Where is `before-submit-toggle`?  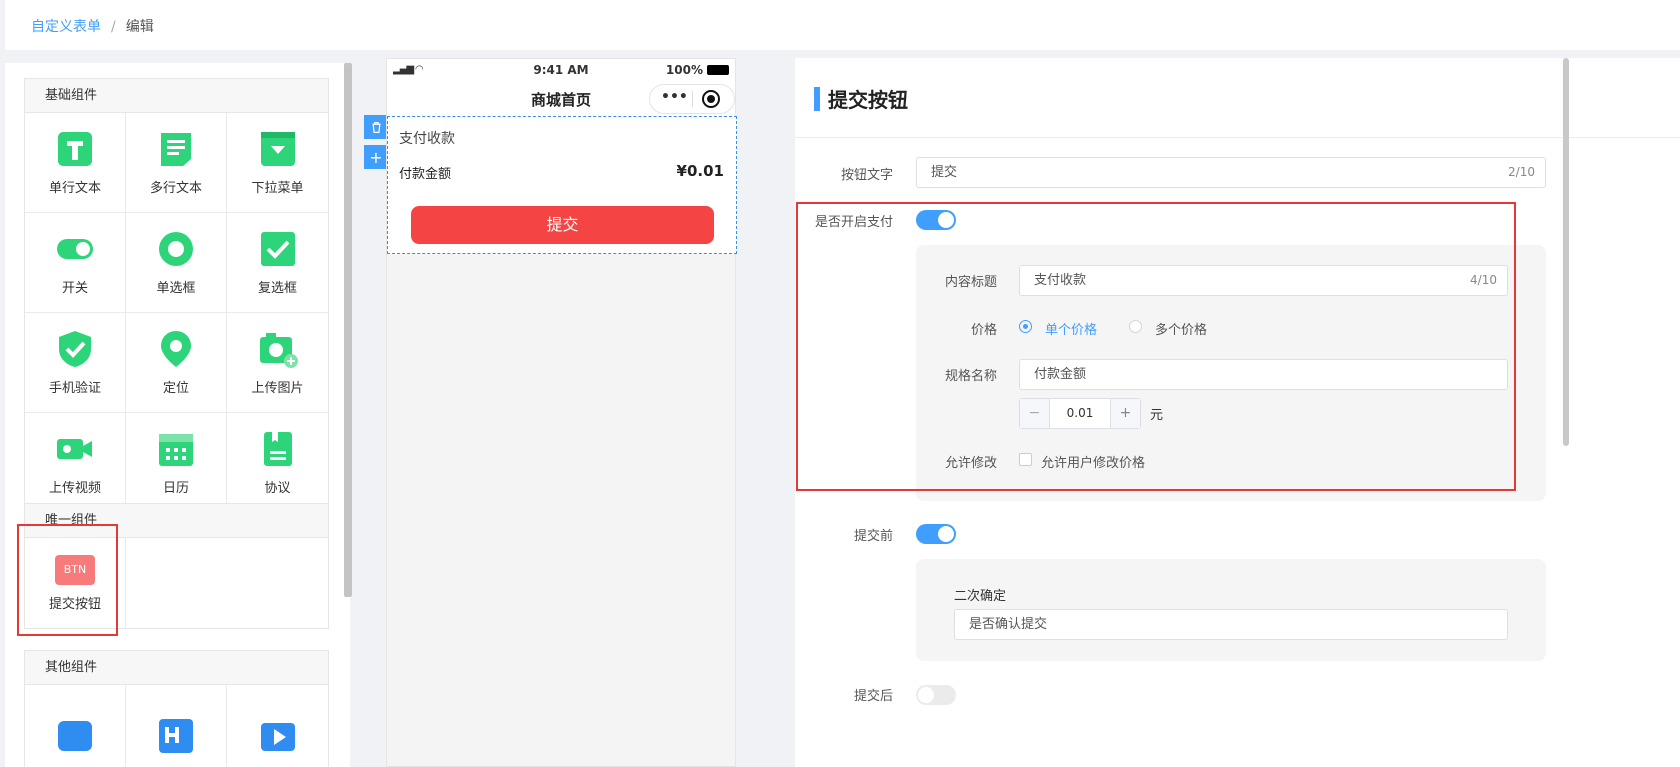
before-submit-toggle is located at coordinates (936, 534).